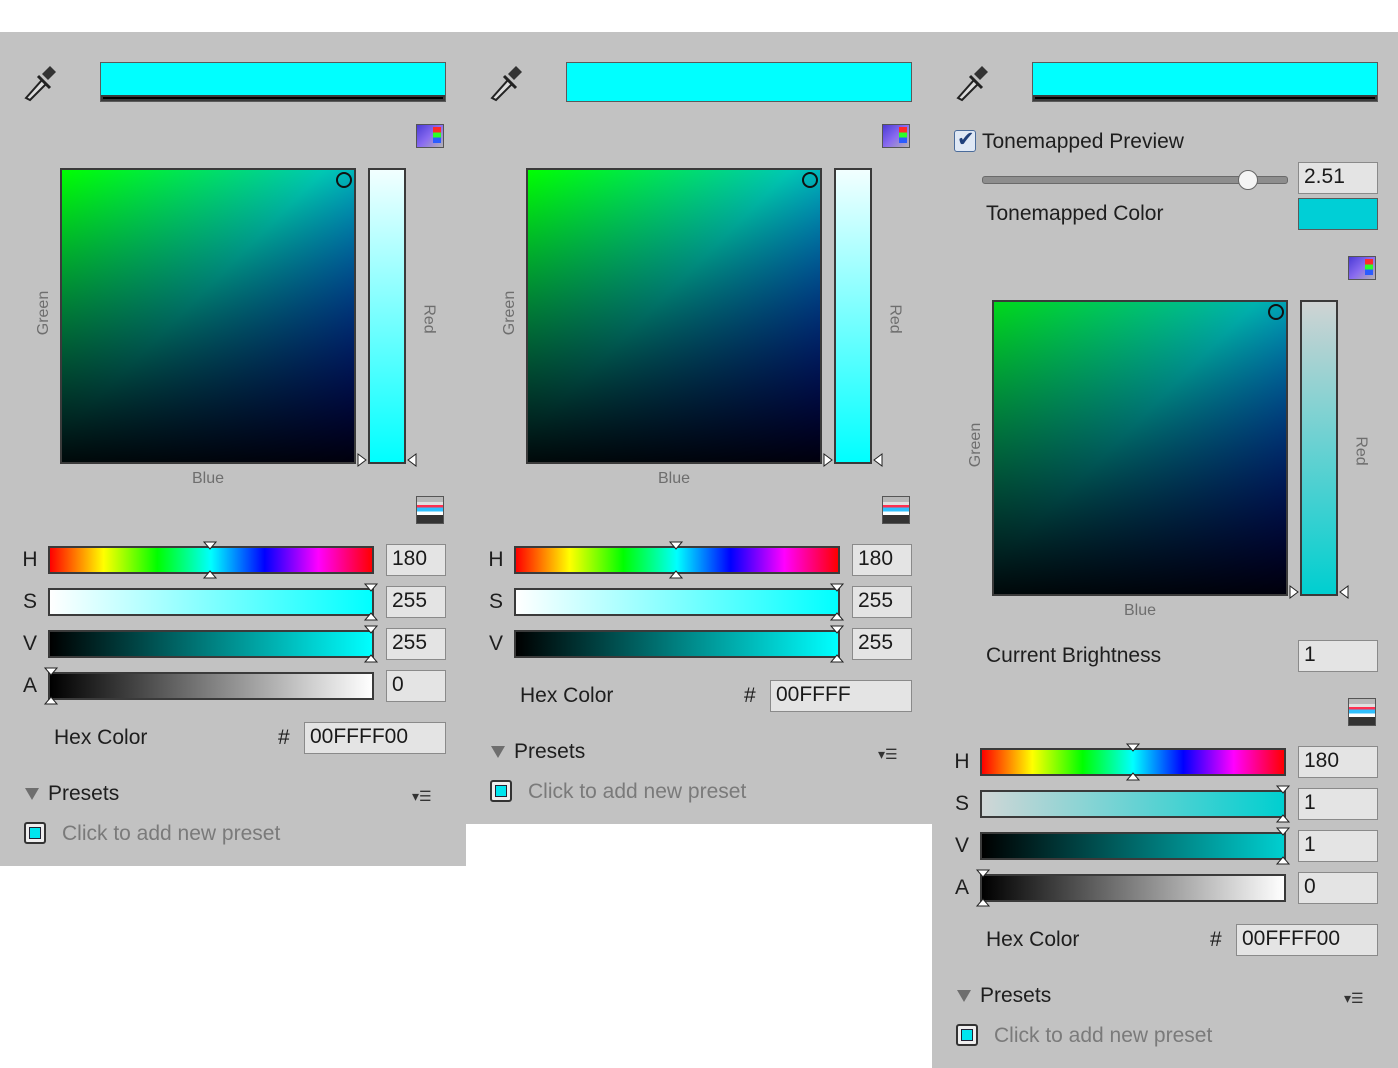  I want to click on value-value-field: 1, so click(1338, 846).